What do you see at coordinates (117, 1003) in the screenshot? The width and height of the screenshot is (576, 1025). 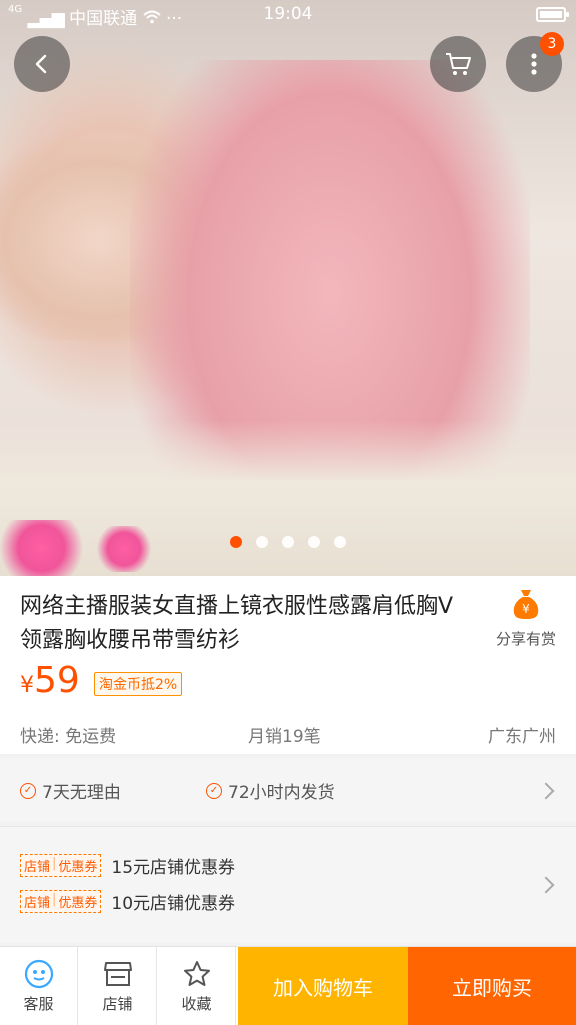 I see `tab-label: 店铺` at bounding box center [117, 1003].